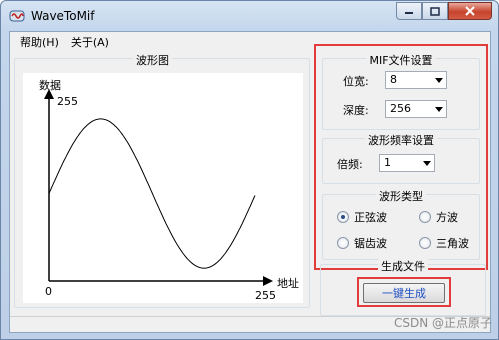 The image size is (499, 340). I want to click on mif-settings-title: MIF文件设置, so click(401, 60).